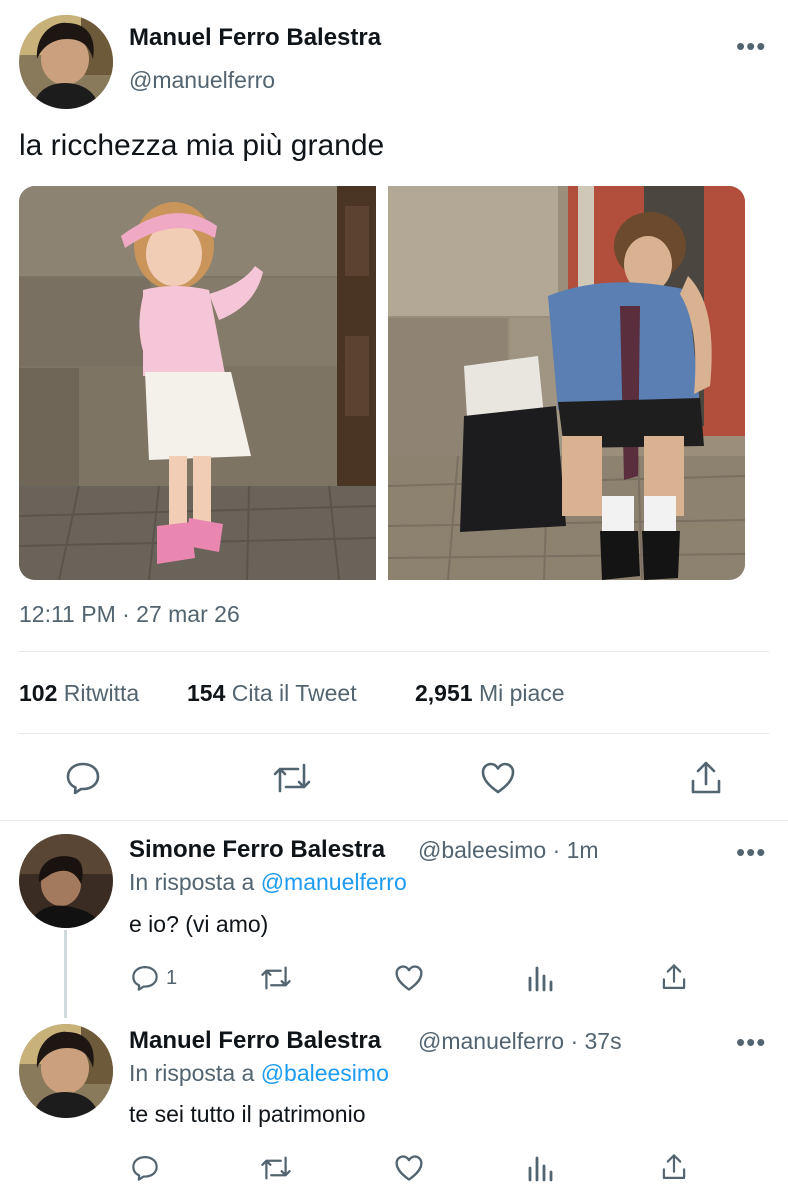  Describe the element at coordinates (334, 882) in the screenshot. I see `reply-to-mention: @manuelferro` at that location.